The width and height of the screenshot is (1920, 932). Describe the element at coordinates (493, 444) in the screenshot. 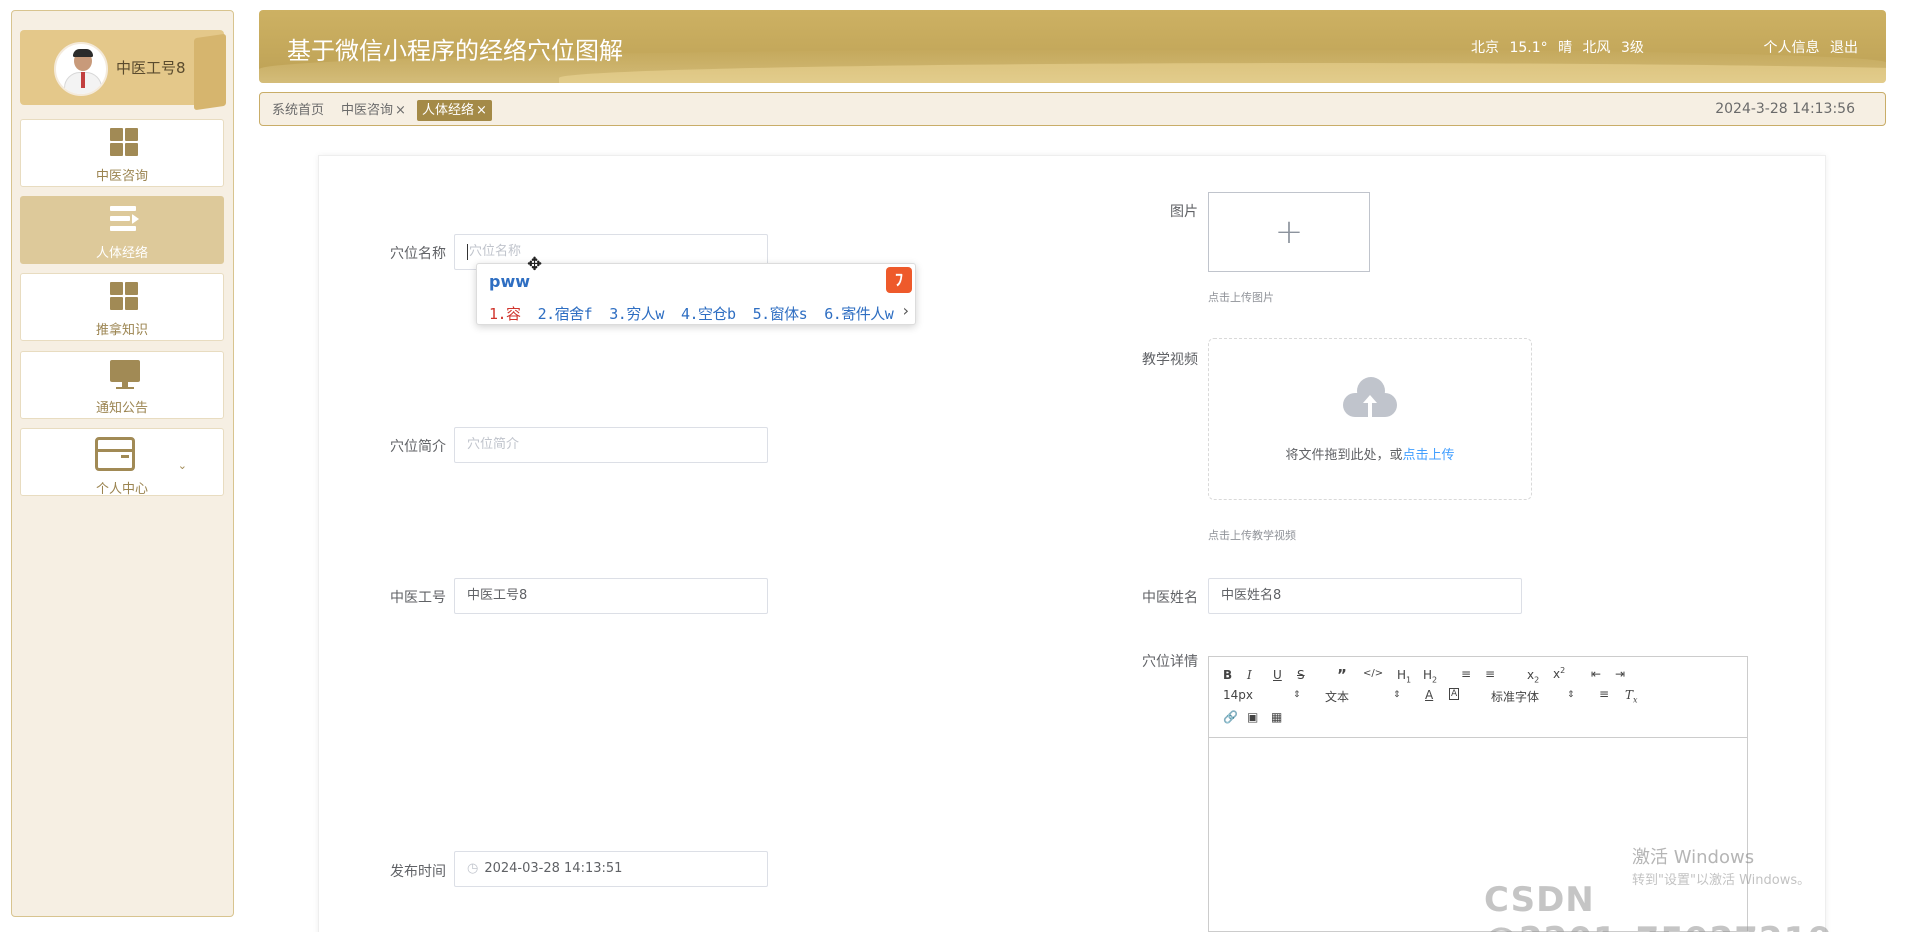

I see `acupoint-intro-placeholder: 穴位简介` at that location.